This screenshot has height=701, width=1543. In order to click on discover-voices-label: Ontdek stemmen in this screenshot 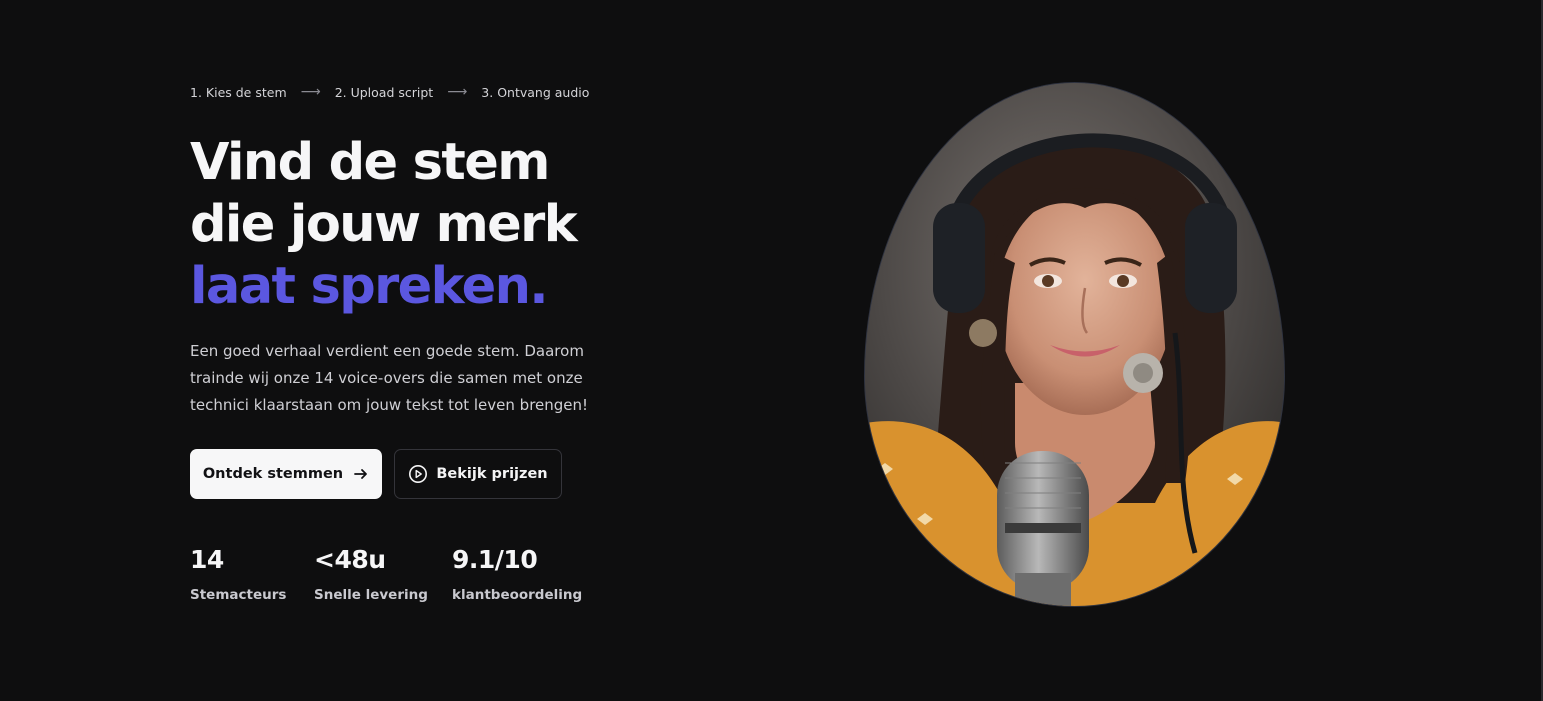, I will do `click(273, 474)`.